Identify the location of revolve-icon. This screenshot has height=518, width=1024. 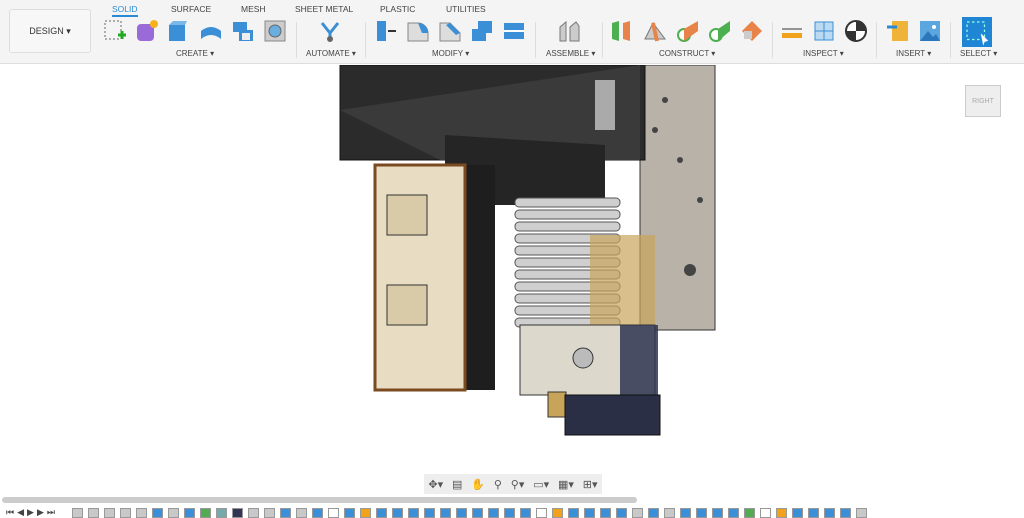
(211, 31).